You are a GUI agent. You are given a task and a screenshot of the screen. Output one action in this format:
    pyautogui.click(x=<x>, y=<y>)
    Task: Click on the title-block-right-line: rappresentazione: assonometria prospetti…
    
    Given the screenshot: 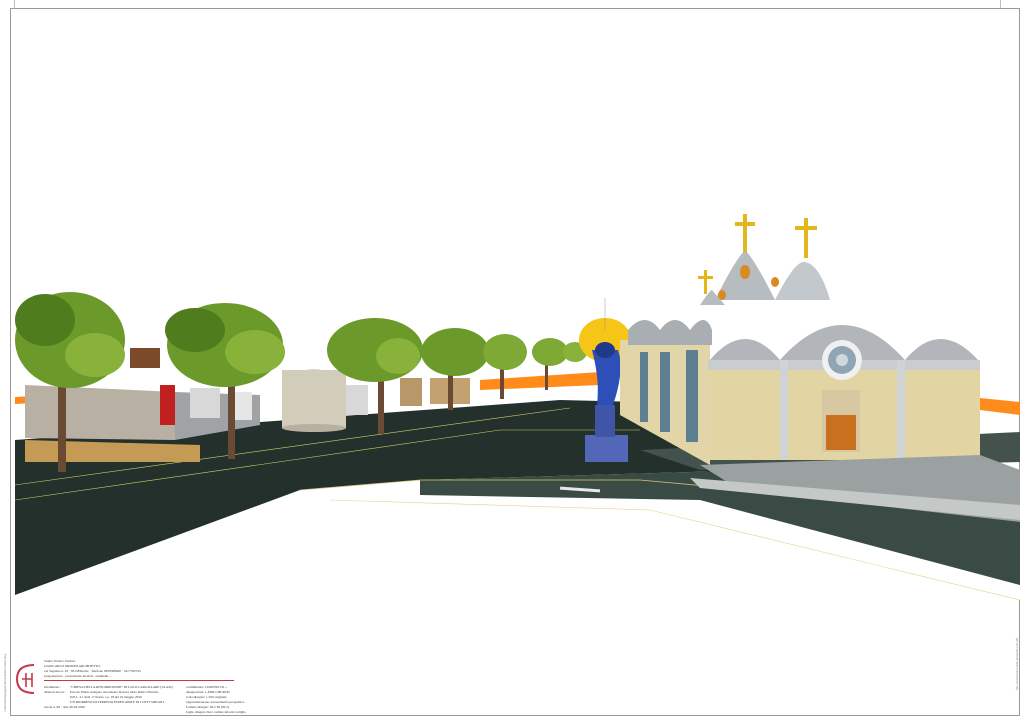 What is the action you would take?
    pyautogui.click(x=215, y=702)
    